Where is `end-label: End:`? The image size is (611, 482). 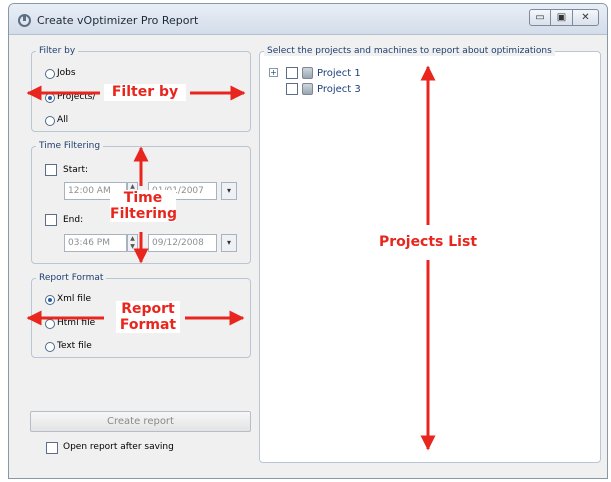
end-label: End: is located at coordinates (73, 220).